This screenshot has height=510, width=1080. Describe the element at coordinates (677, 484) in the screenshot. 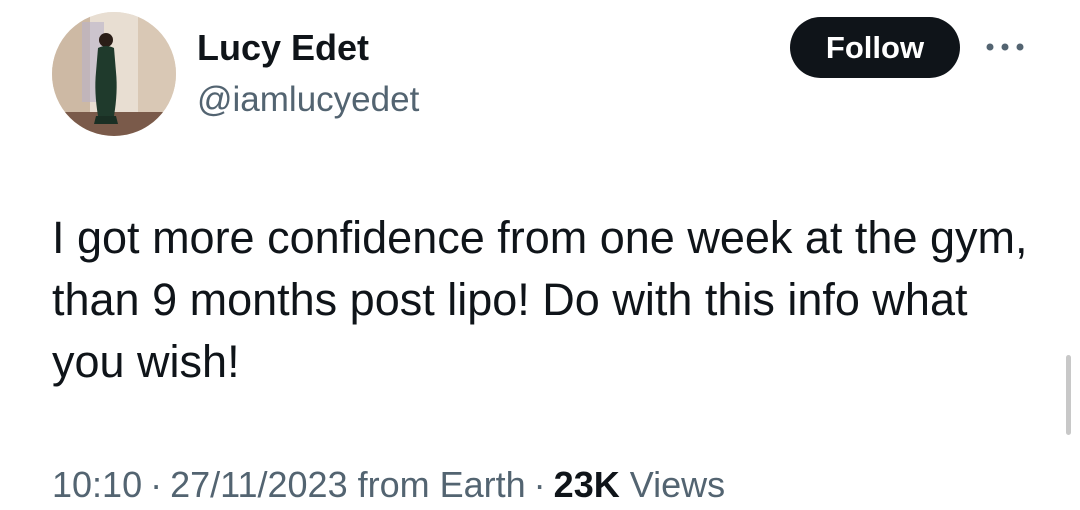

I see `views-label: Views` at that location.